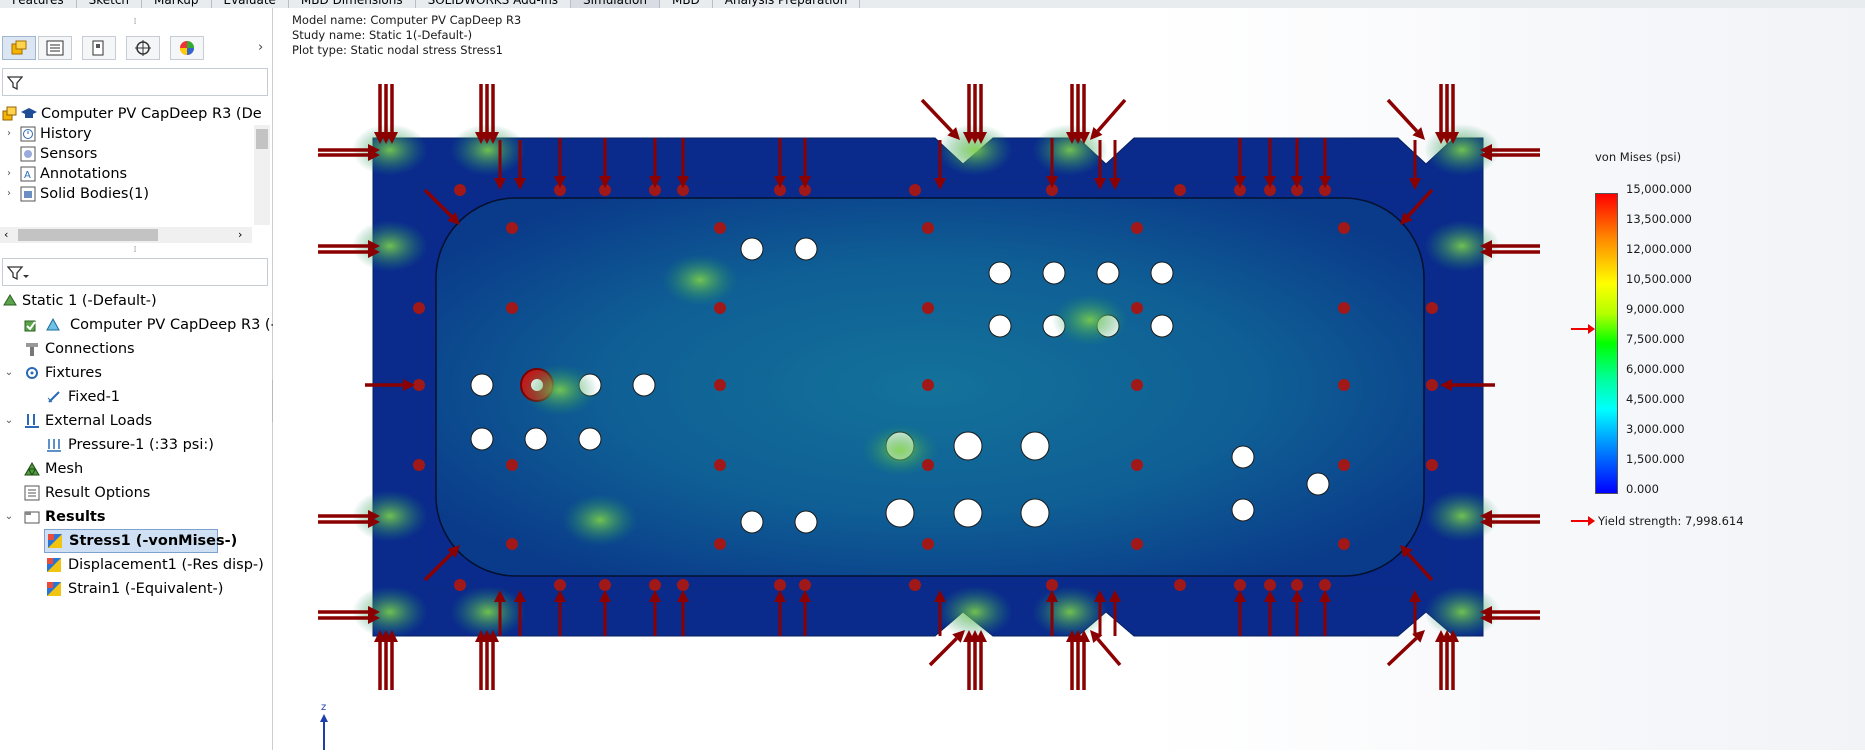 This screenshot has height=754, width=1865. What do you see at coordinates (15, 83) in the screenshot?
I see `filter-icon` at bounding box center [15, 83].